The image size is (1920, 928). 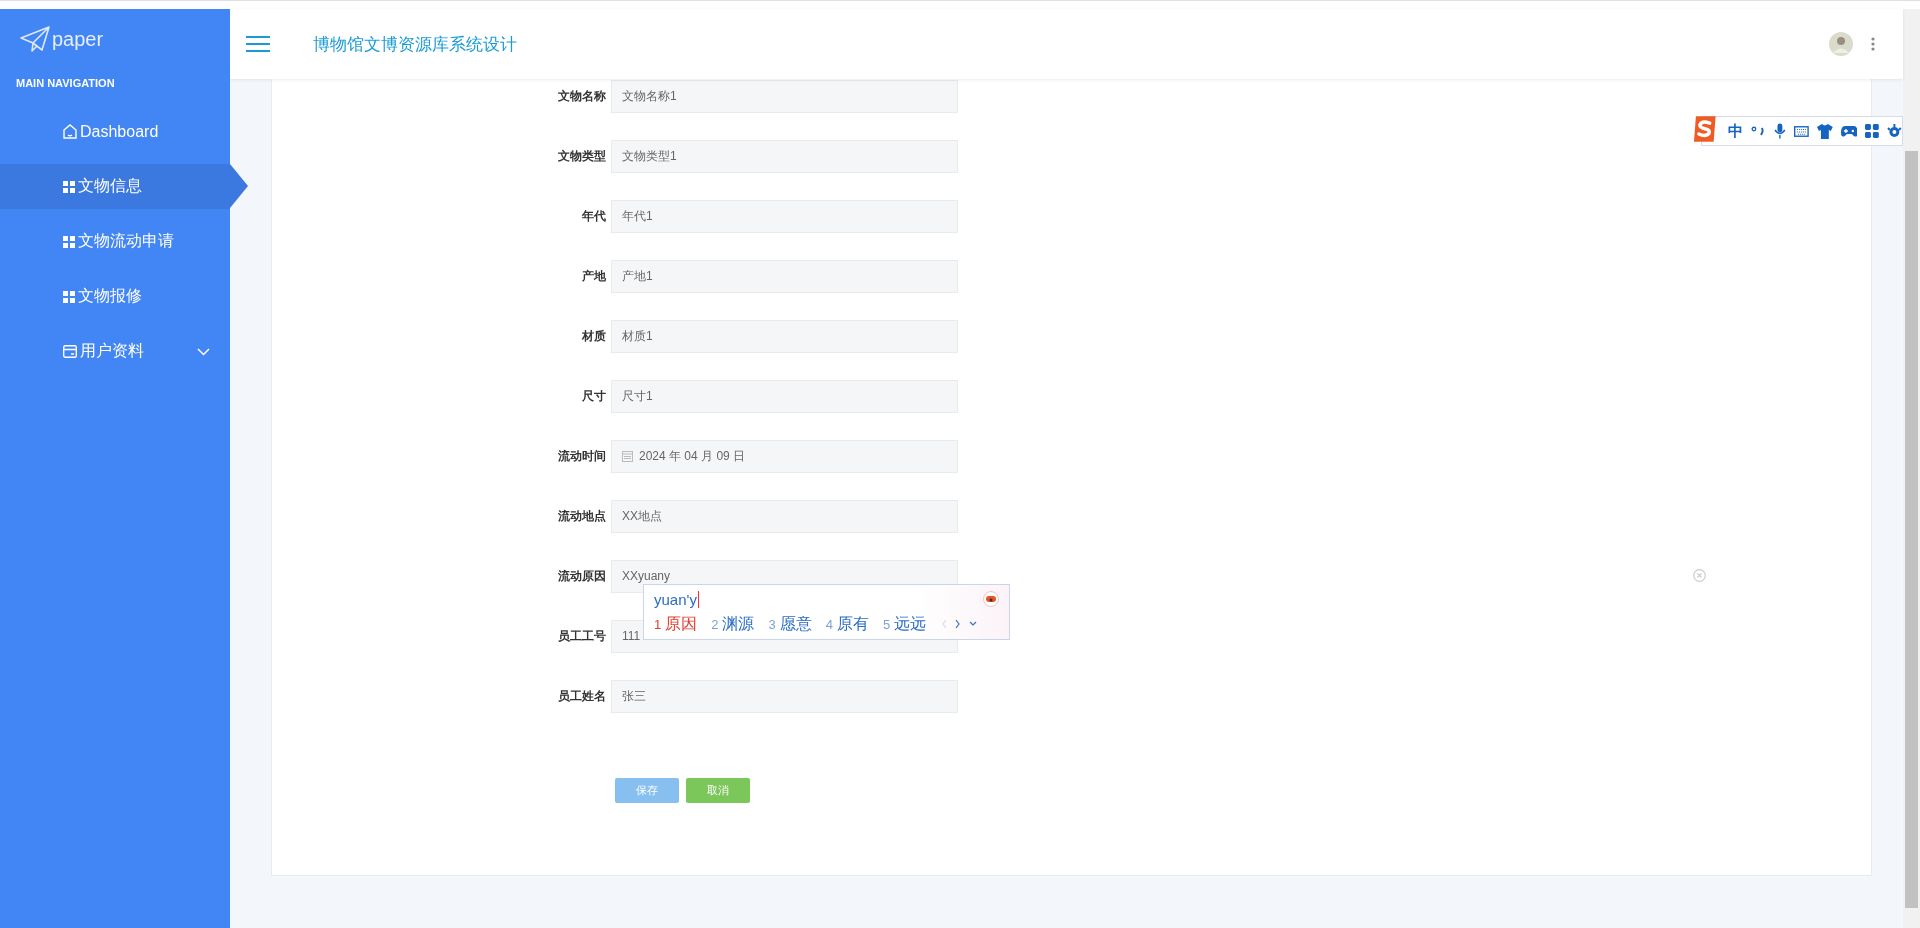 What do you see at coordinates (581, 516) in the screenshot?
I see `field-label: 流动地点` at bounding box center [581, 516].